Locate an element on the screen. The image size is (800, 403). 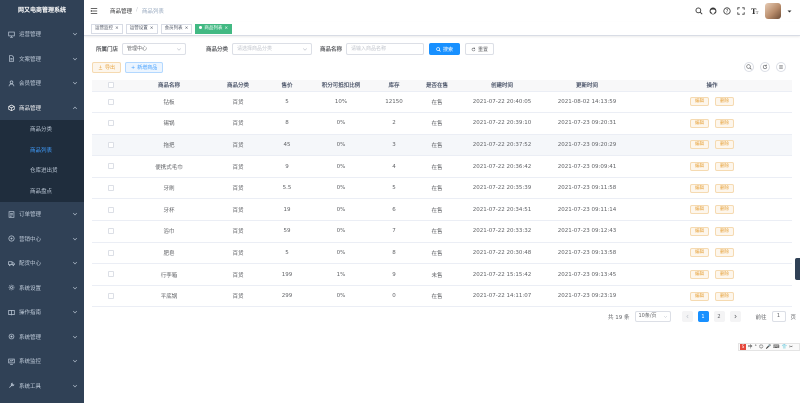
sidebar-item-monitor: 运营管理 is located at coordinates (42, 34).